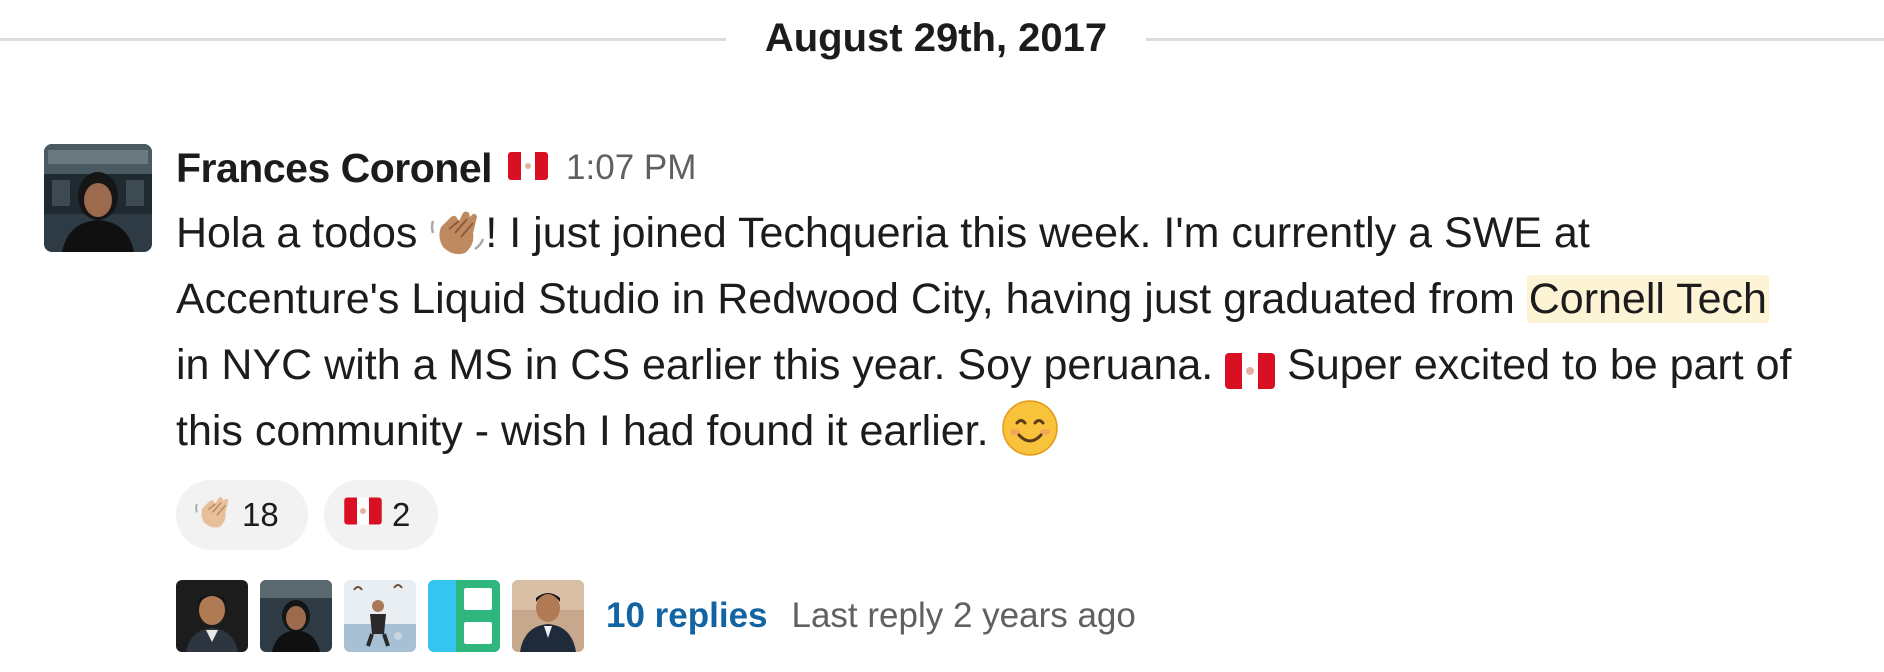  I want to click on thread-summary: 10 replies Last reply 2 years ago, so click(656, 616).